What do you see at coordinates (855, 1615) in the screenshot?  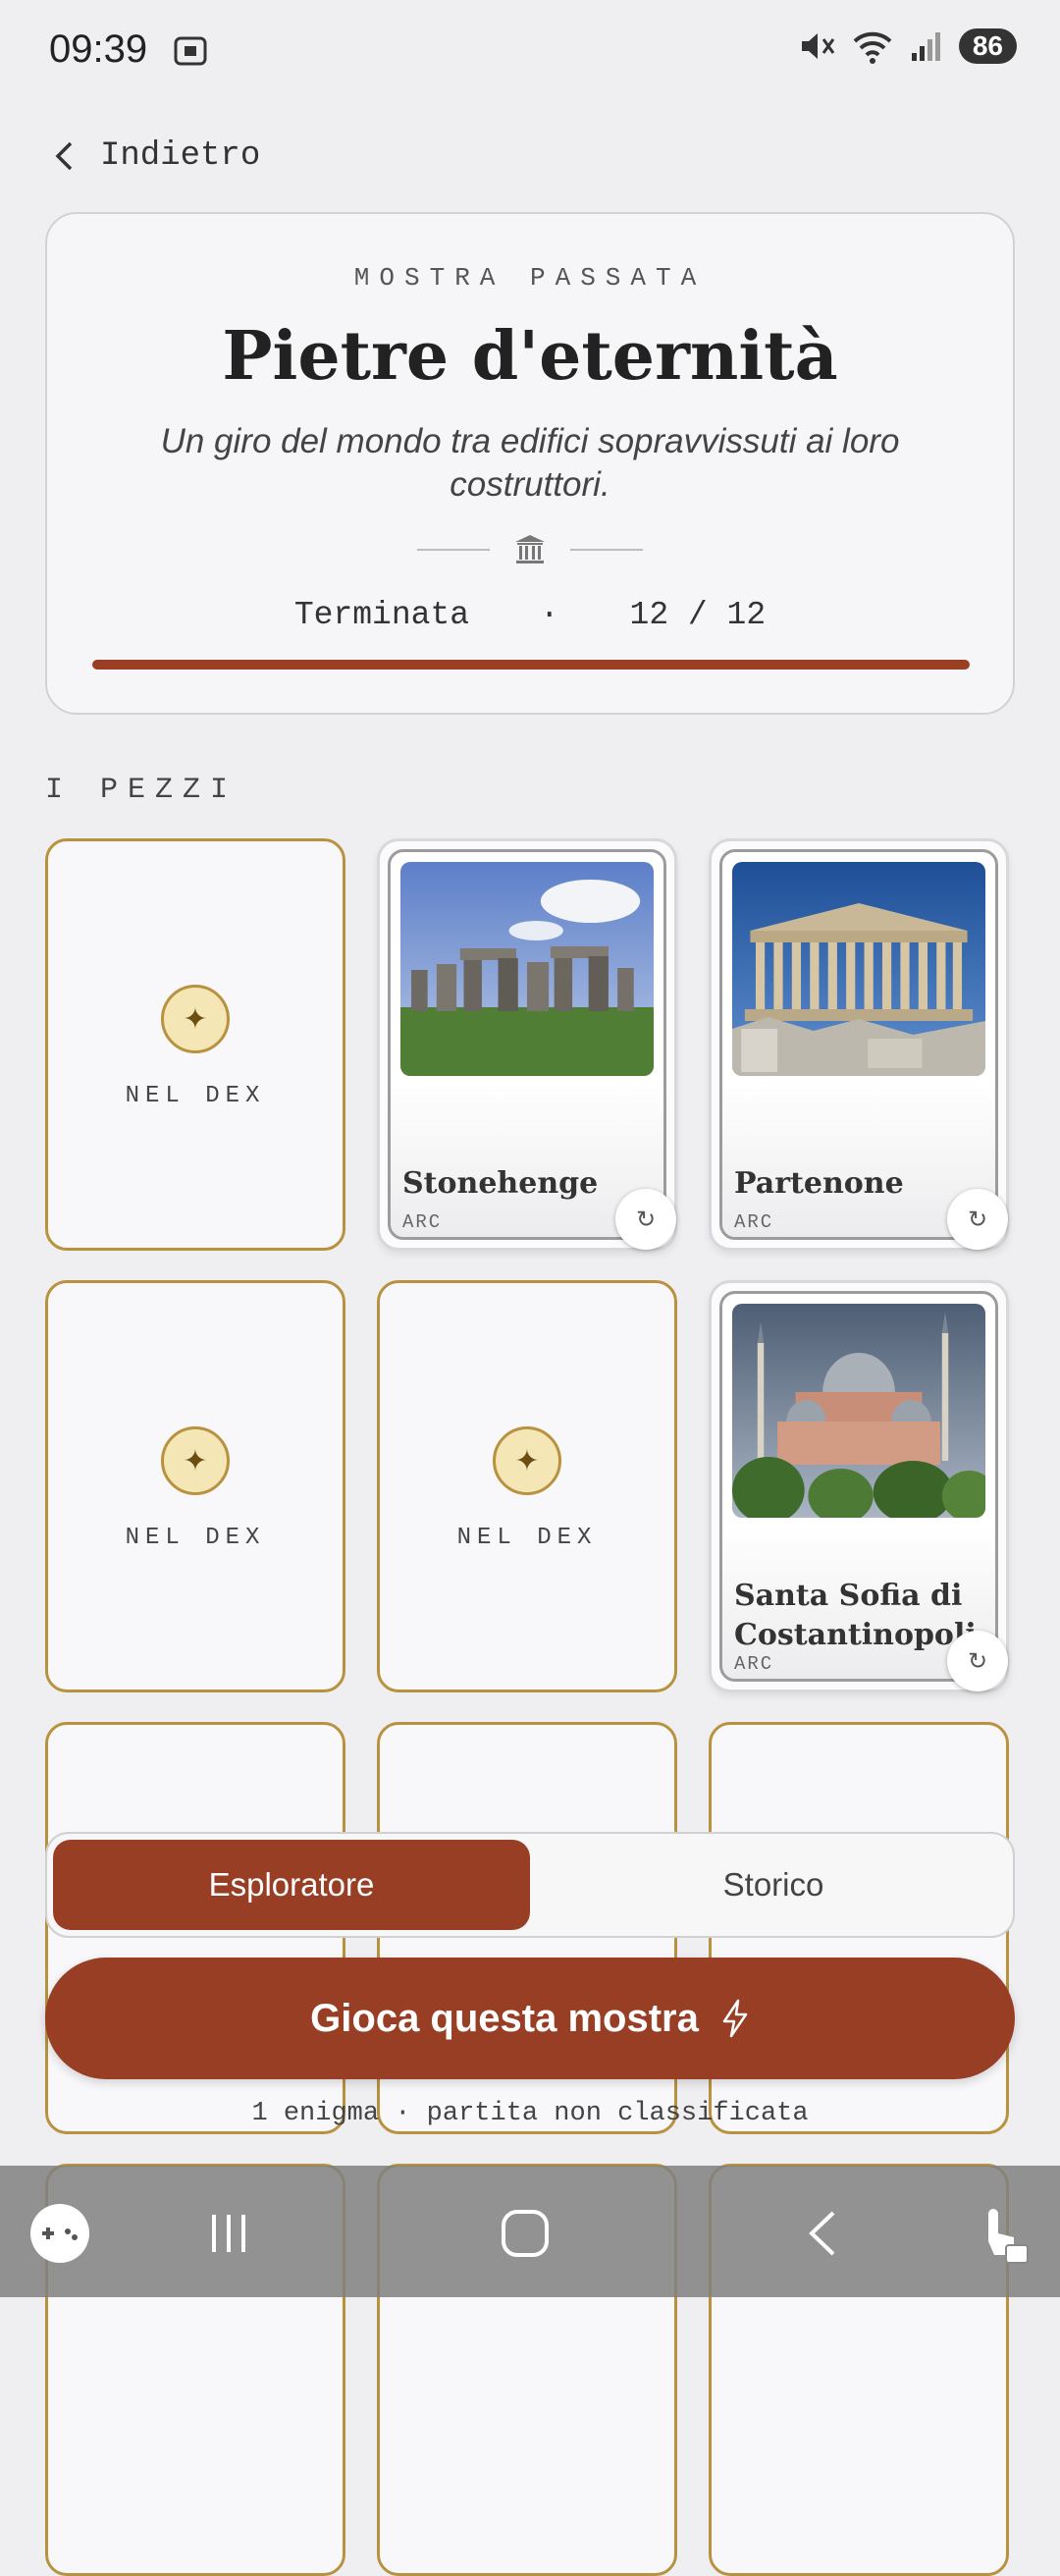 I see `piece-name: Santa Sofia di Costantinopoli` at bounding box center [855, 1615].